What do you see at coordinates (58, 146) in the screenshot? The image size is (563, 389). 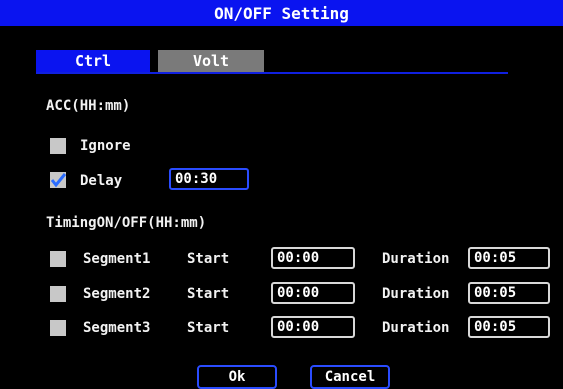 I see `ignore-checkbox` at bounding box center [58, 146].